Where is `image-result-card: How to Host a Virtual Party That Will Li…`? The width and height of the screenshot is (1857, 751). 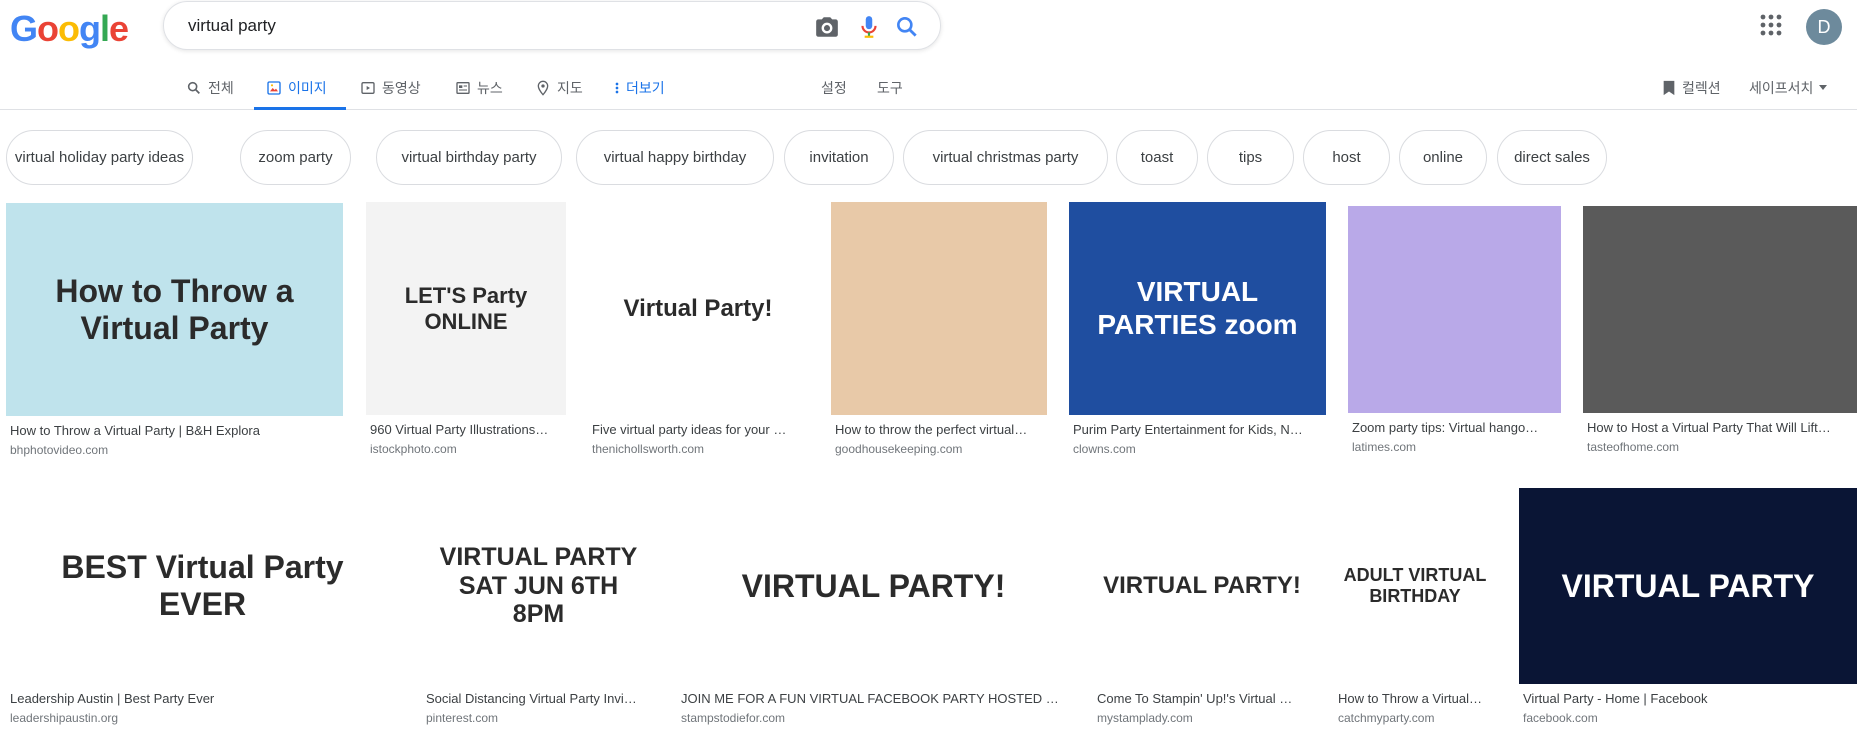
image-result-card: How to Host a Virtual Party That Will Li… is located at coordinates (1720, 339).